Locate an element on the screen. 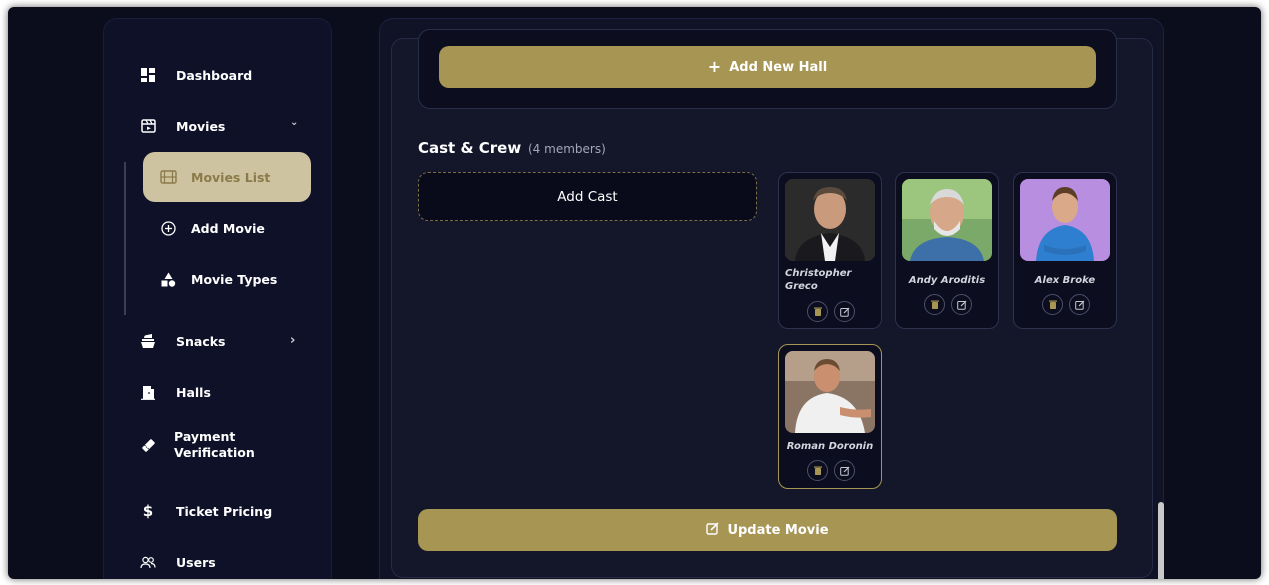 The width and height of the screenshot is (1269, 585). sub-item-label: Movies List is located at coordinates (231, 177).